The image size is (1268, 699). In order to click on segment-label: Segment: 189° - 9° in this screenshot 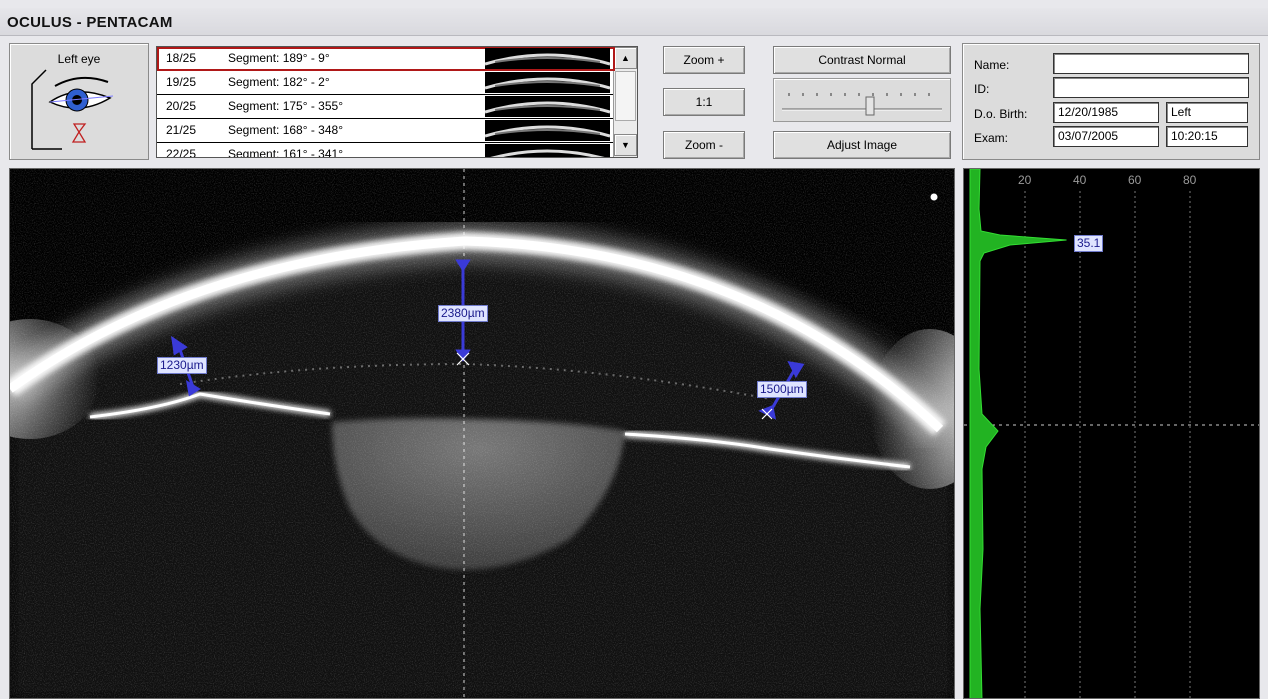, I will do `click(279, 58)`.